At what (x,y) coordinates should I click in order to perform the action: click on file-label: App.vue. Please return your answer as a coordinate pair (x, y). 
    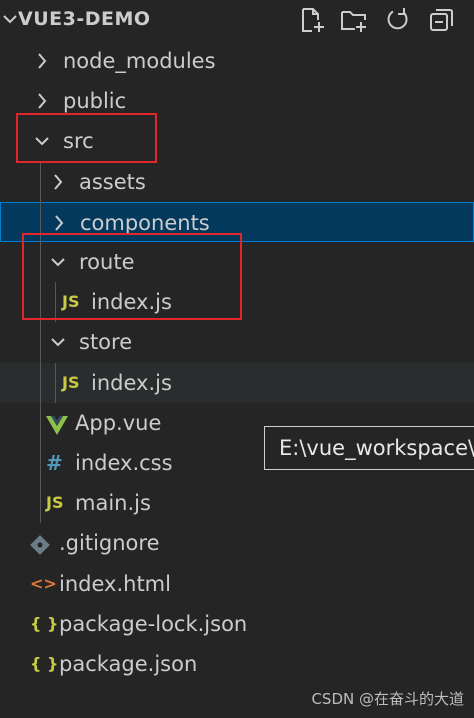
    Looking at the image, I should click on (118, 422).